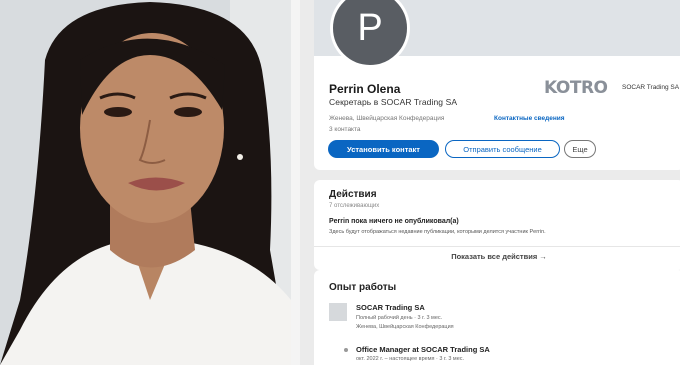  I want to click on followers-count: 7 отслеживающих, so click(354, 206).